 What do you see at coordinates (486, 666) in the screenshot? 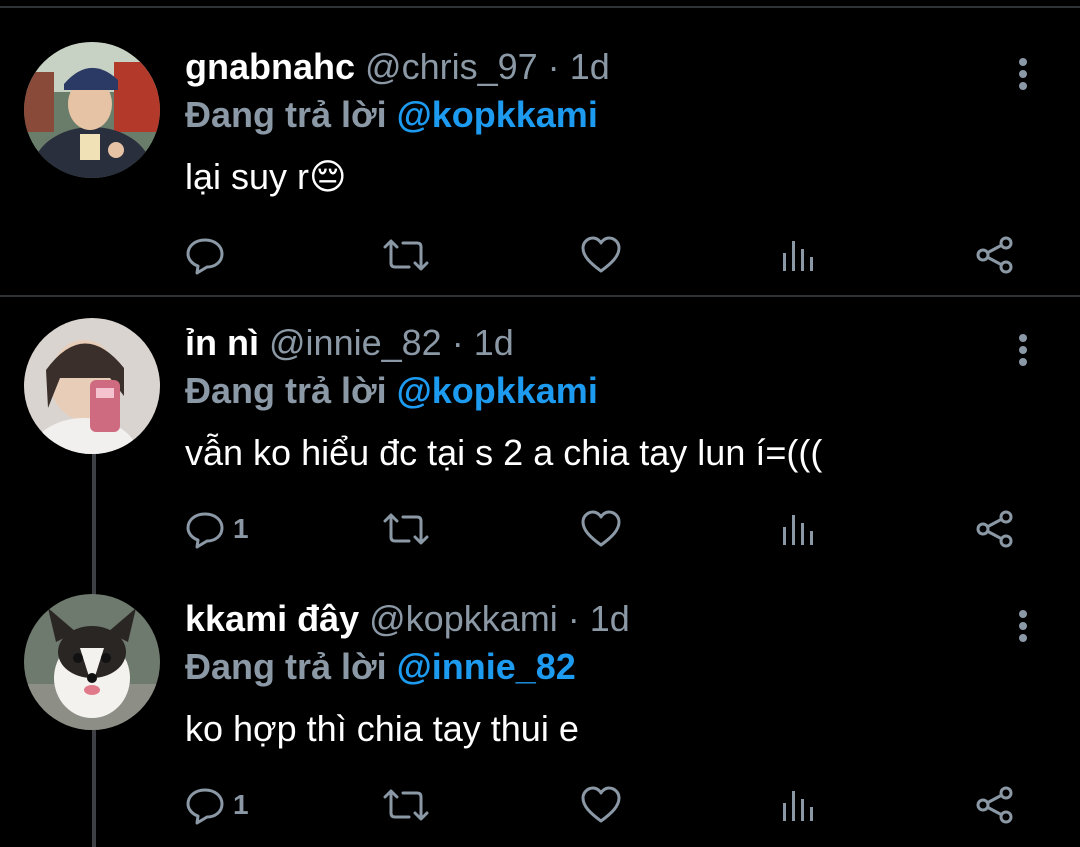
I see `replying-to-mention: @innie_82` at bounding box center [486, 666].